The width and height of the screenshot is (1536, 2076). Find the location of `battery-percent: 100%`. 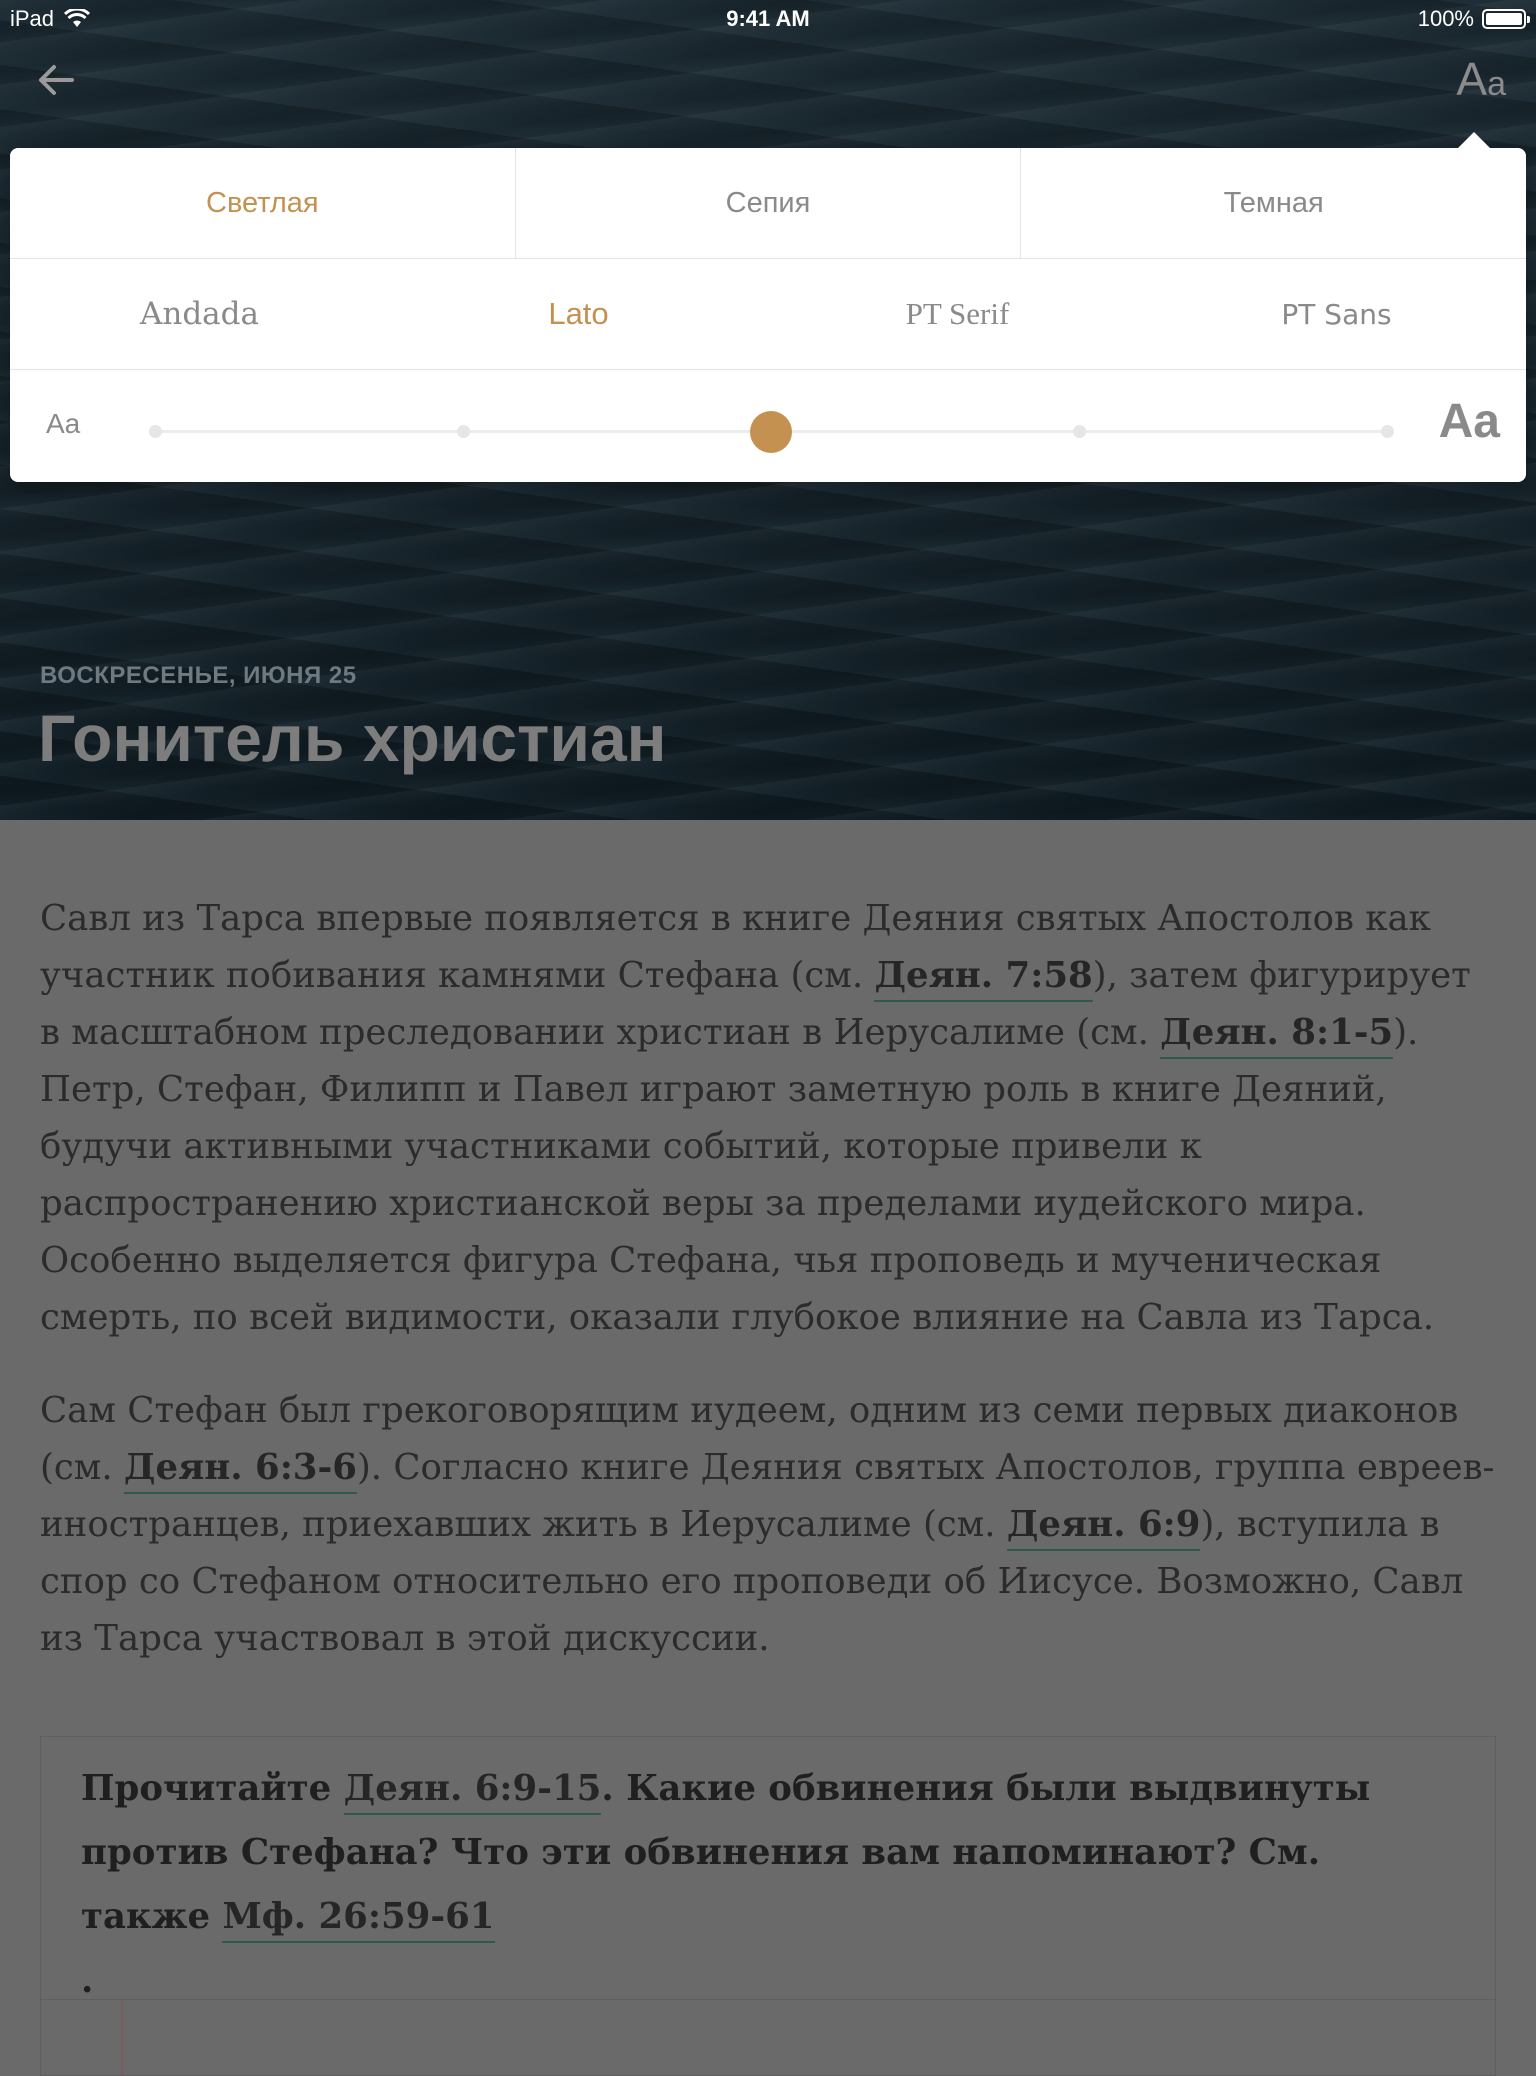

battery-percent: 100% is located at coordinates (1445, 18).